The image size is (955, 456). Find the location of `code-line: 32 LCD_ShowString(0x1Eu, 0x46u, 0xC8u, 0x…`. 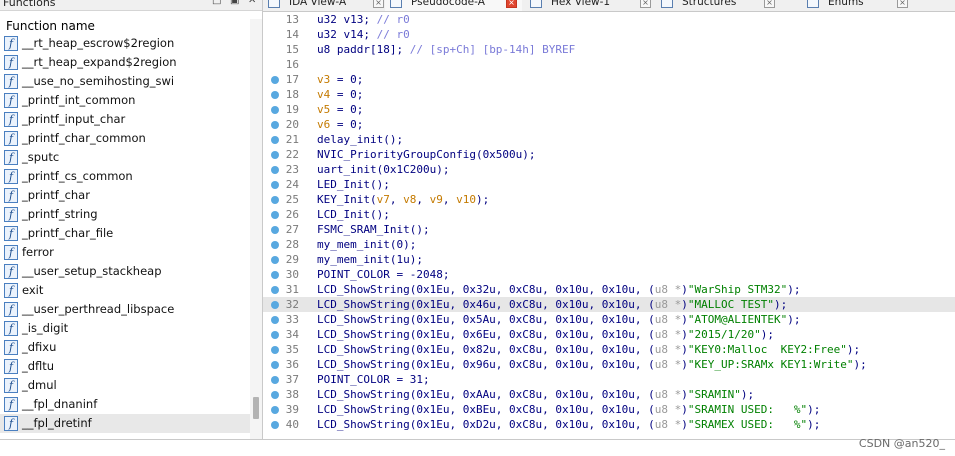

code-line: 32 LCD_ShowString(0x1Eu, 0x46u, 0xC8u, 0x… is located at coordinates (609, 304).